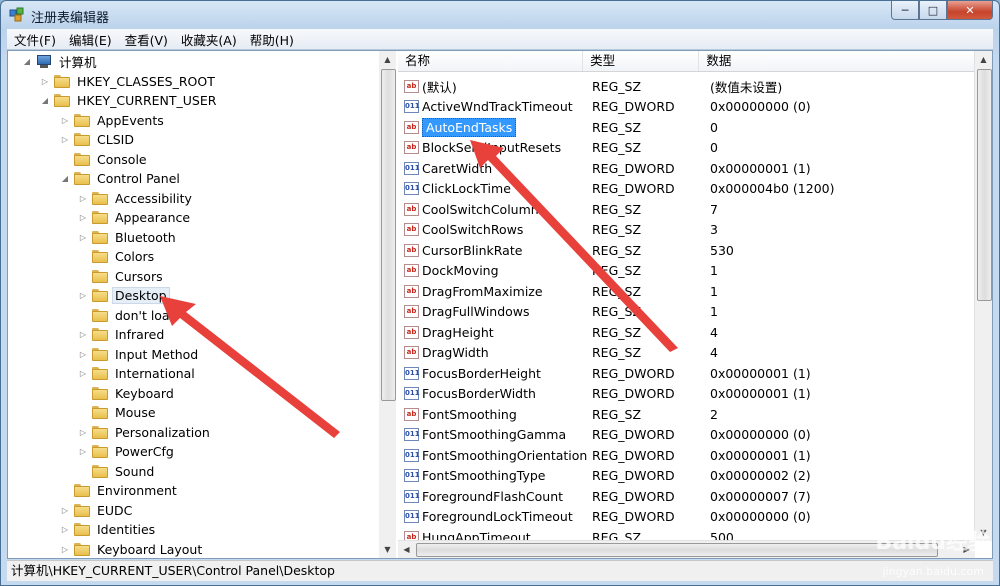 The image size is (1000, 586). What do you see at coordinates (681, 127) in the screenshot?
I see `value-row: ab AutoEndTasks REG_SZ 0` at bounding box center [681, 127].